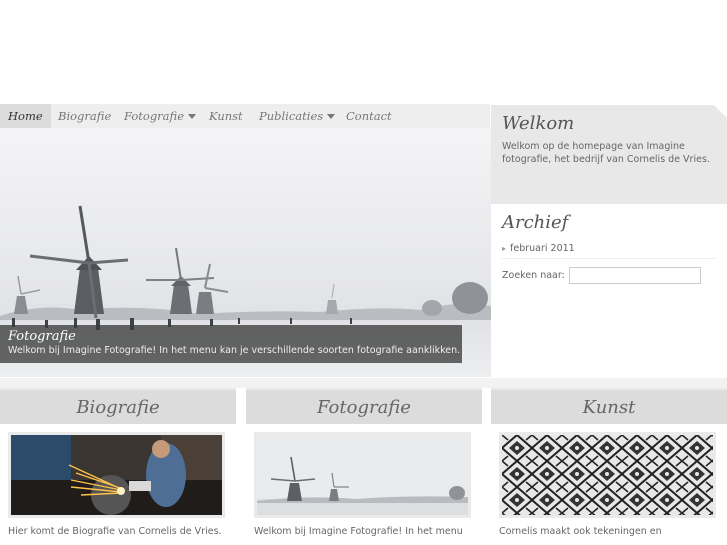 The image size is (727, 545). What do you see at coordinates (369, 116) in the screenshot?
I see `nav-contact: Contact` at bounding box center [369, 116].